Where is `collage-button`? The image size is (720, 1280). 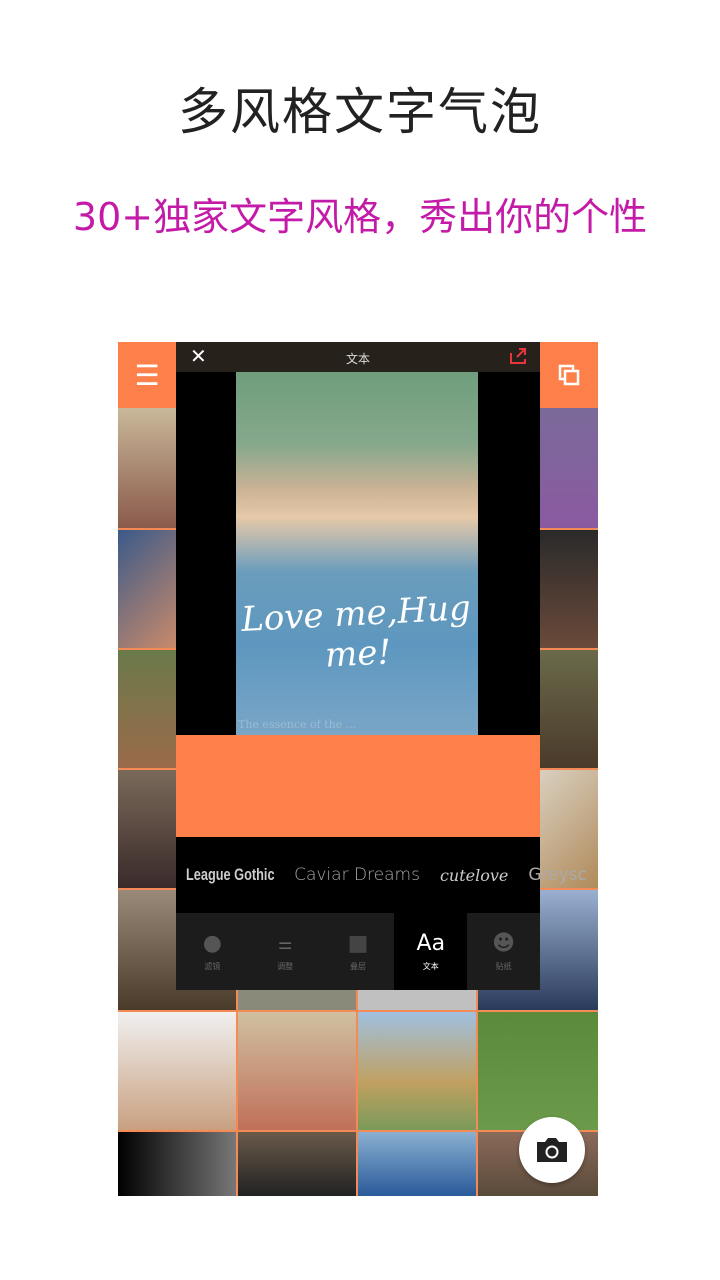
collage-button is located at coordinates (569, 375).